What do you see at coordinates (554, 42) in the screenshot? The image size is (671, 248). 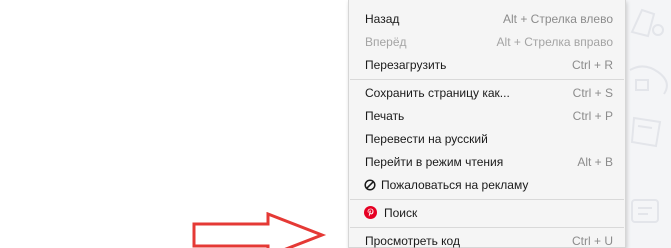 I see `menu-item-shortcut: Alt + Стрелка вправо` at bounding box center [554, 42].